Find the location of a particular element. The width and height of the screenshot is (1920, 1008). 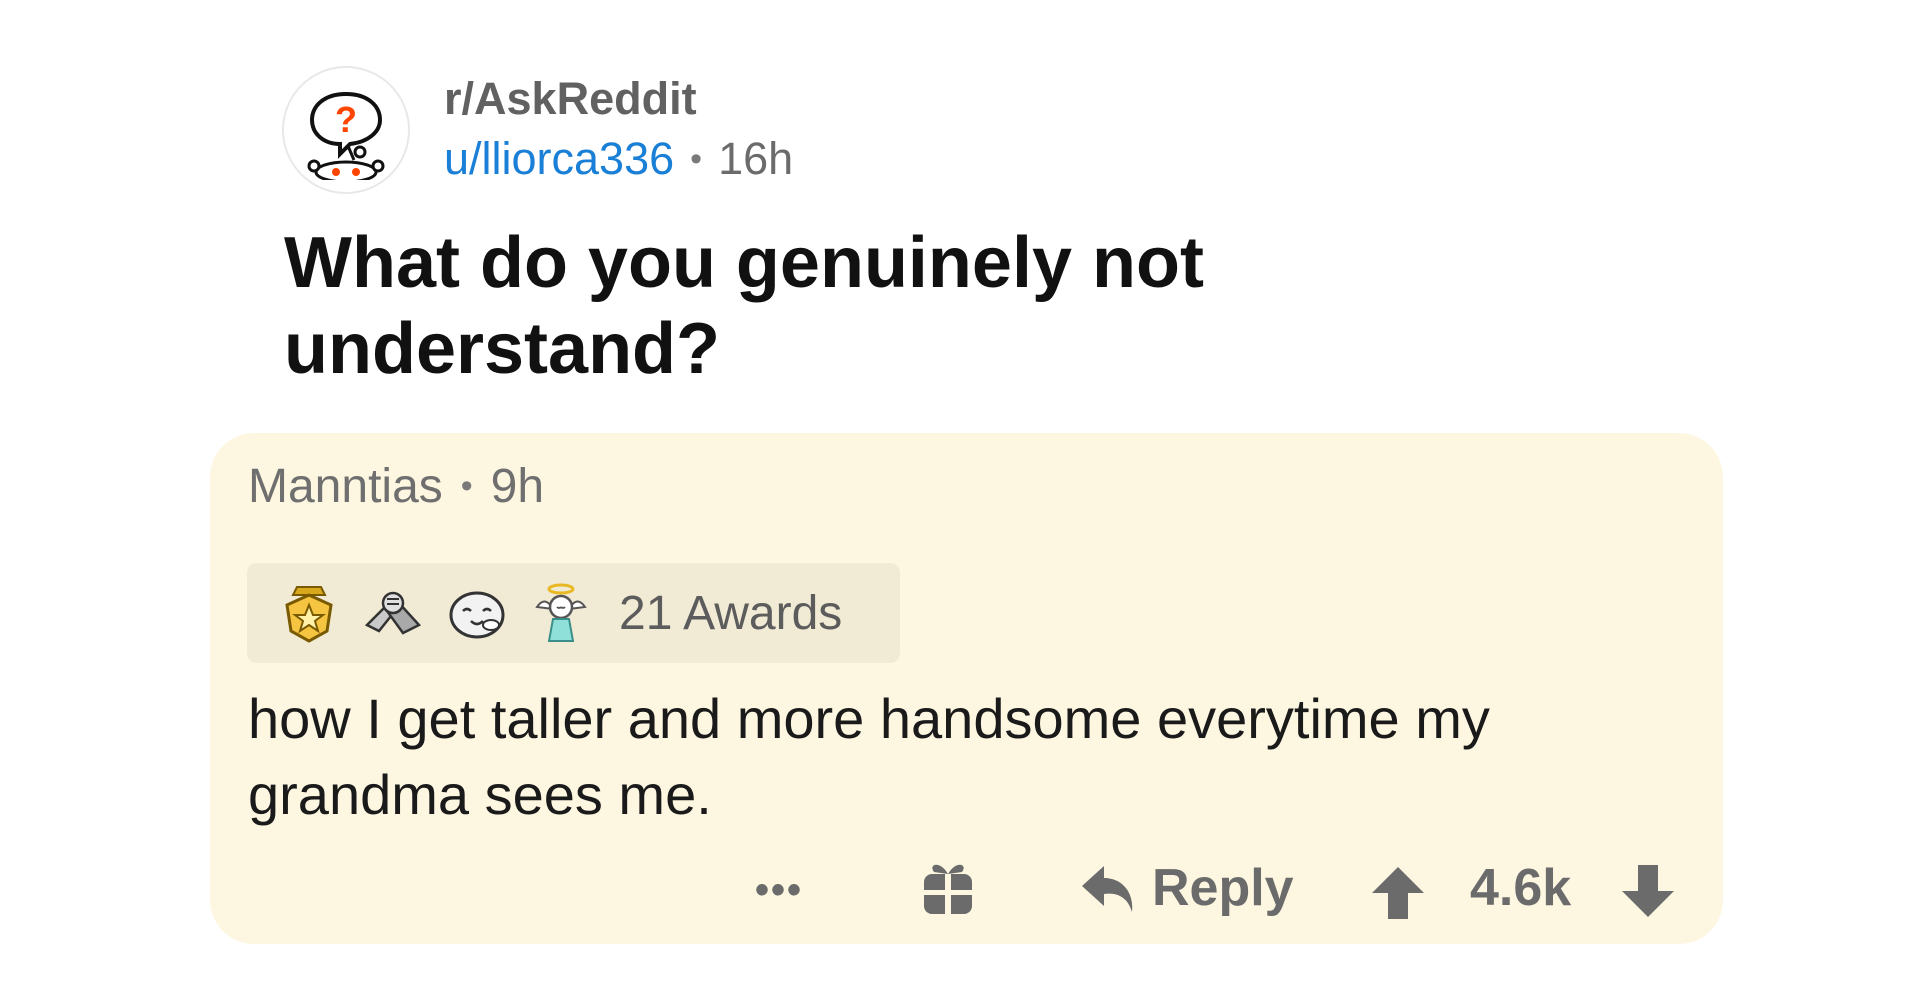

post-age: 16h is located at coordinates (756, 158).